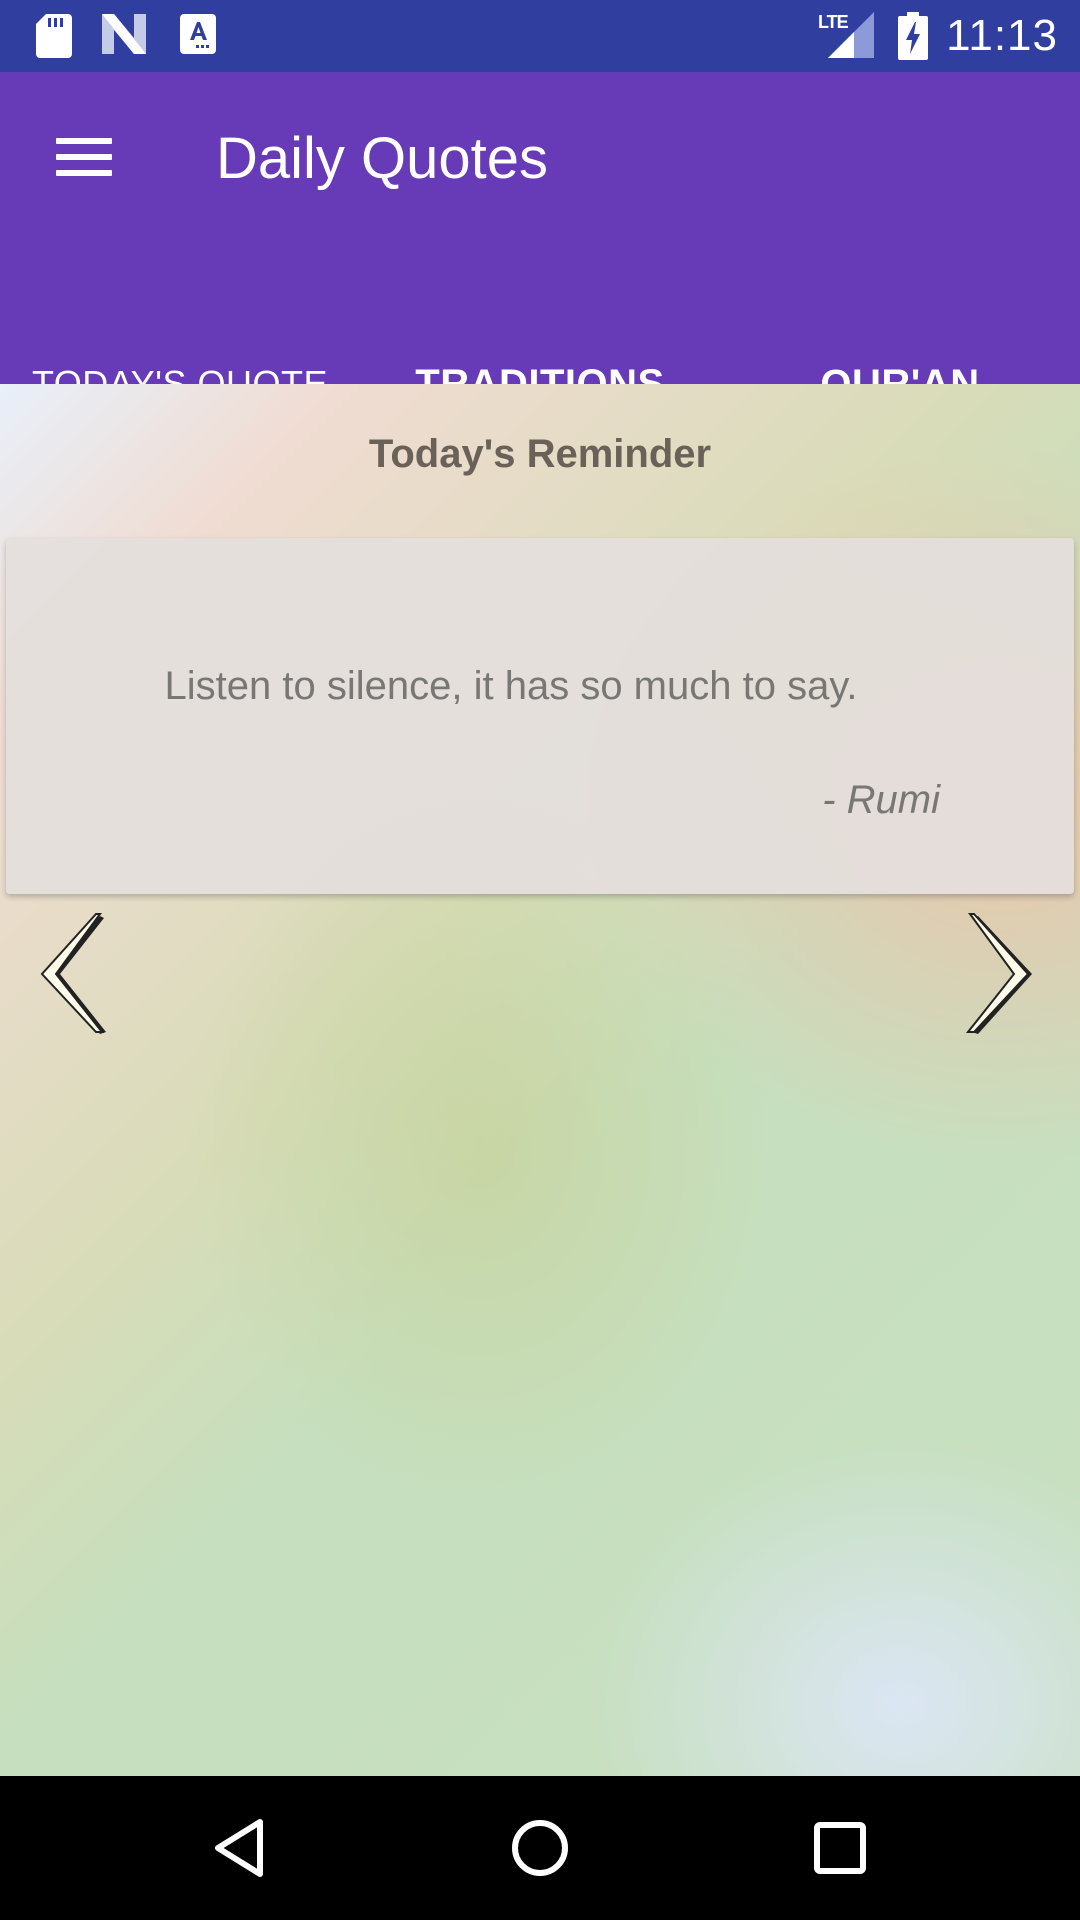  I want to click on back-button, so click(240, 1848).